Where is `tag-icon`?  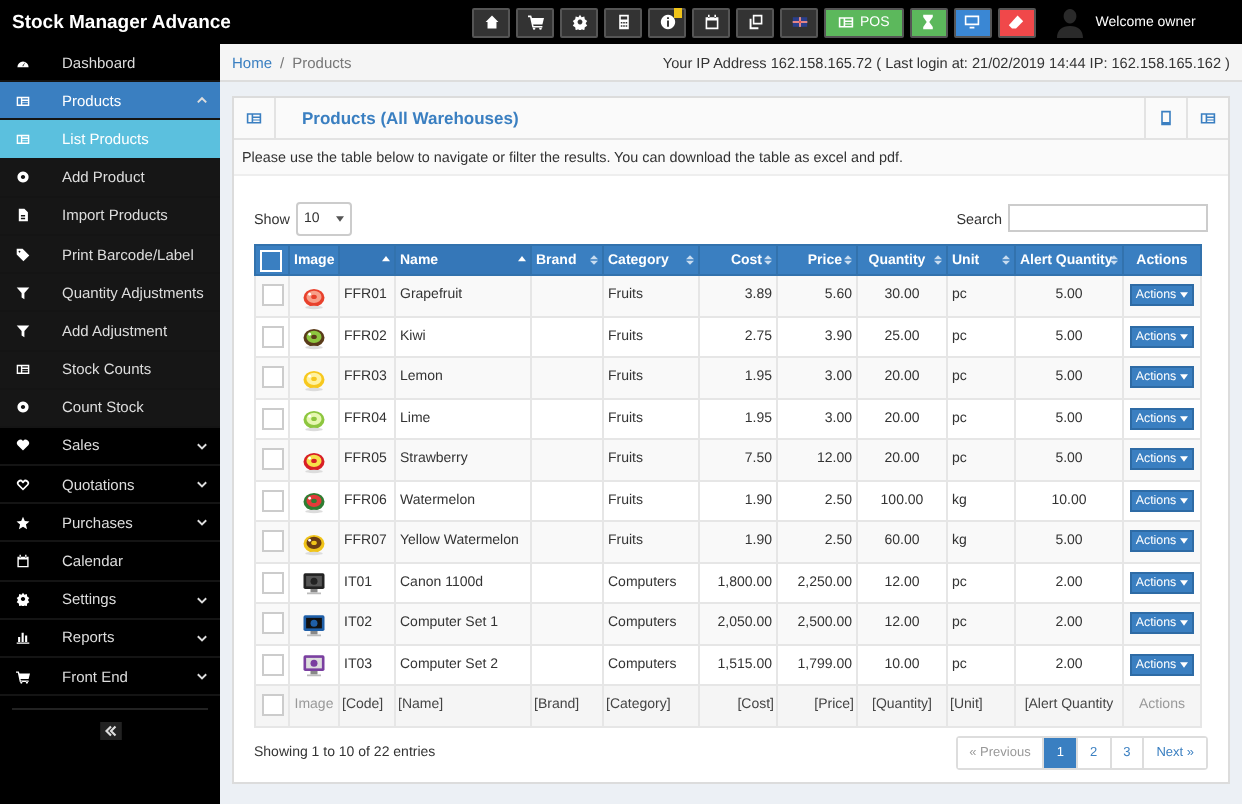
tag-icon is located at coordinates (23, 254).